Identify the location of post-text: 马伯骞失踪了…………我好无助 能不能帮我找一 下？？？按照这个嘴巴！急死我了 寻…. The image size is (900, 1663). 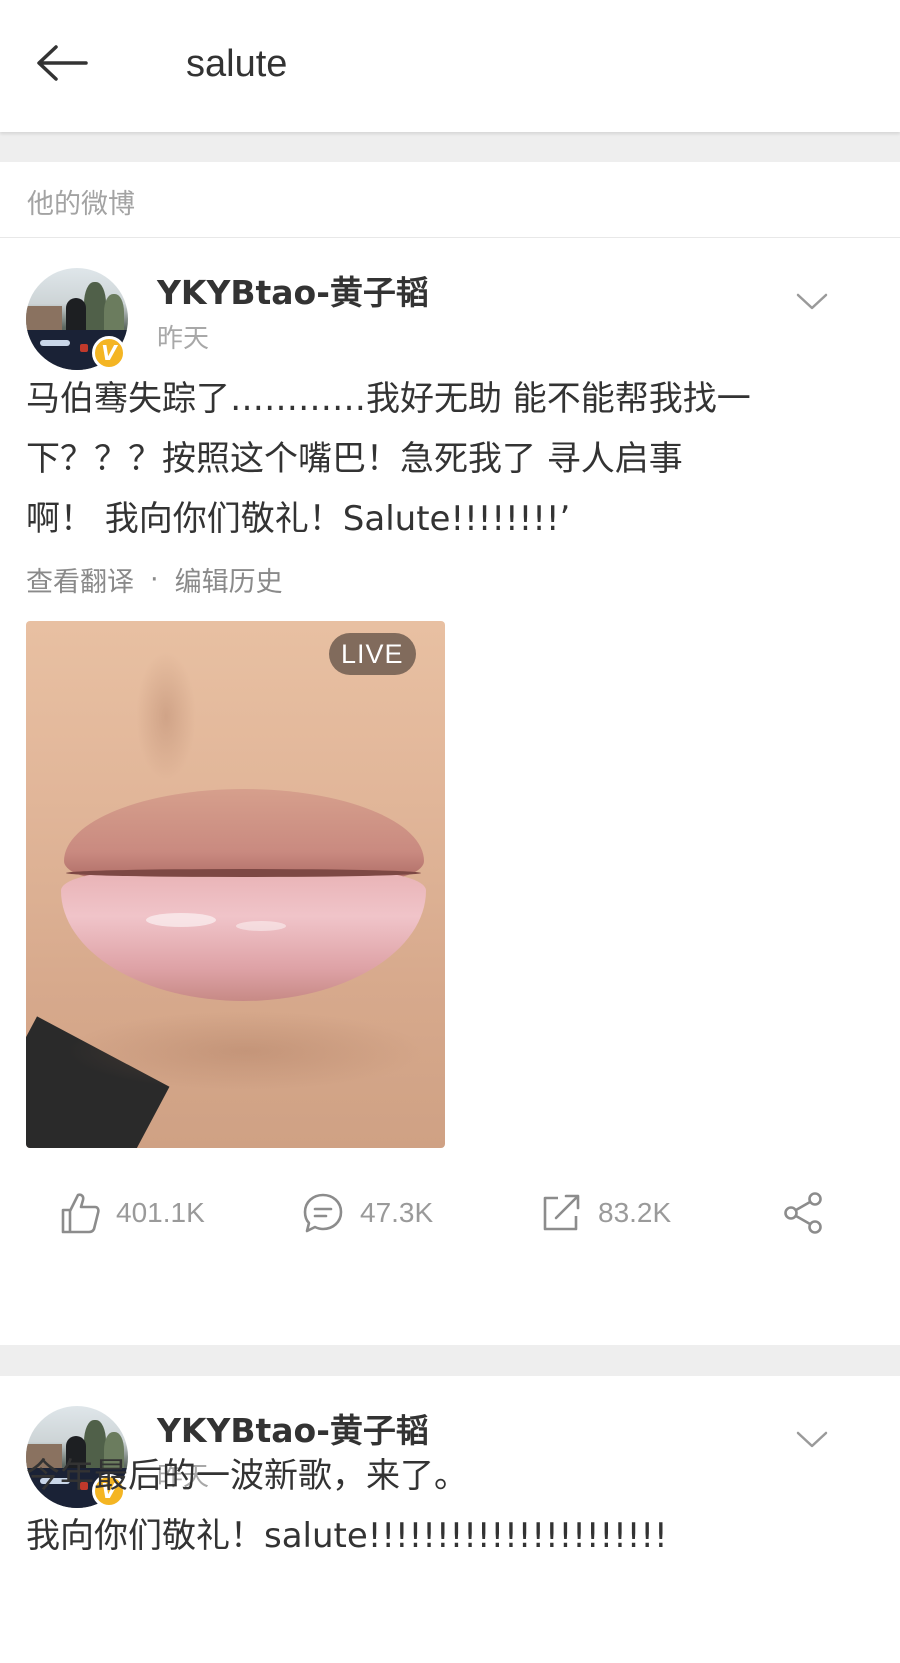
(388, 459).